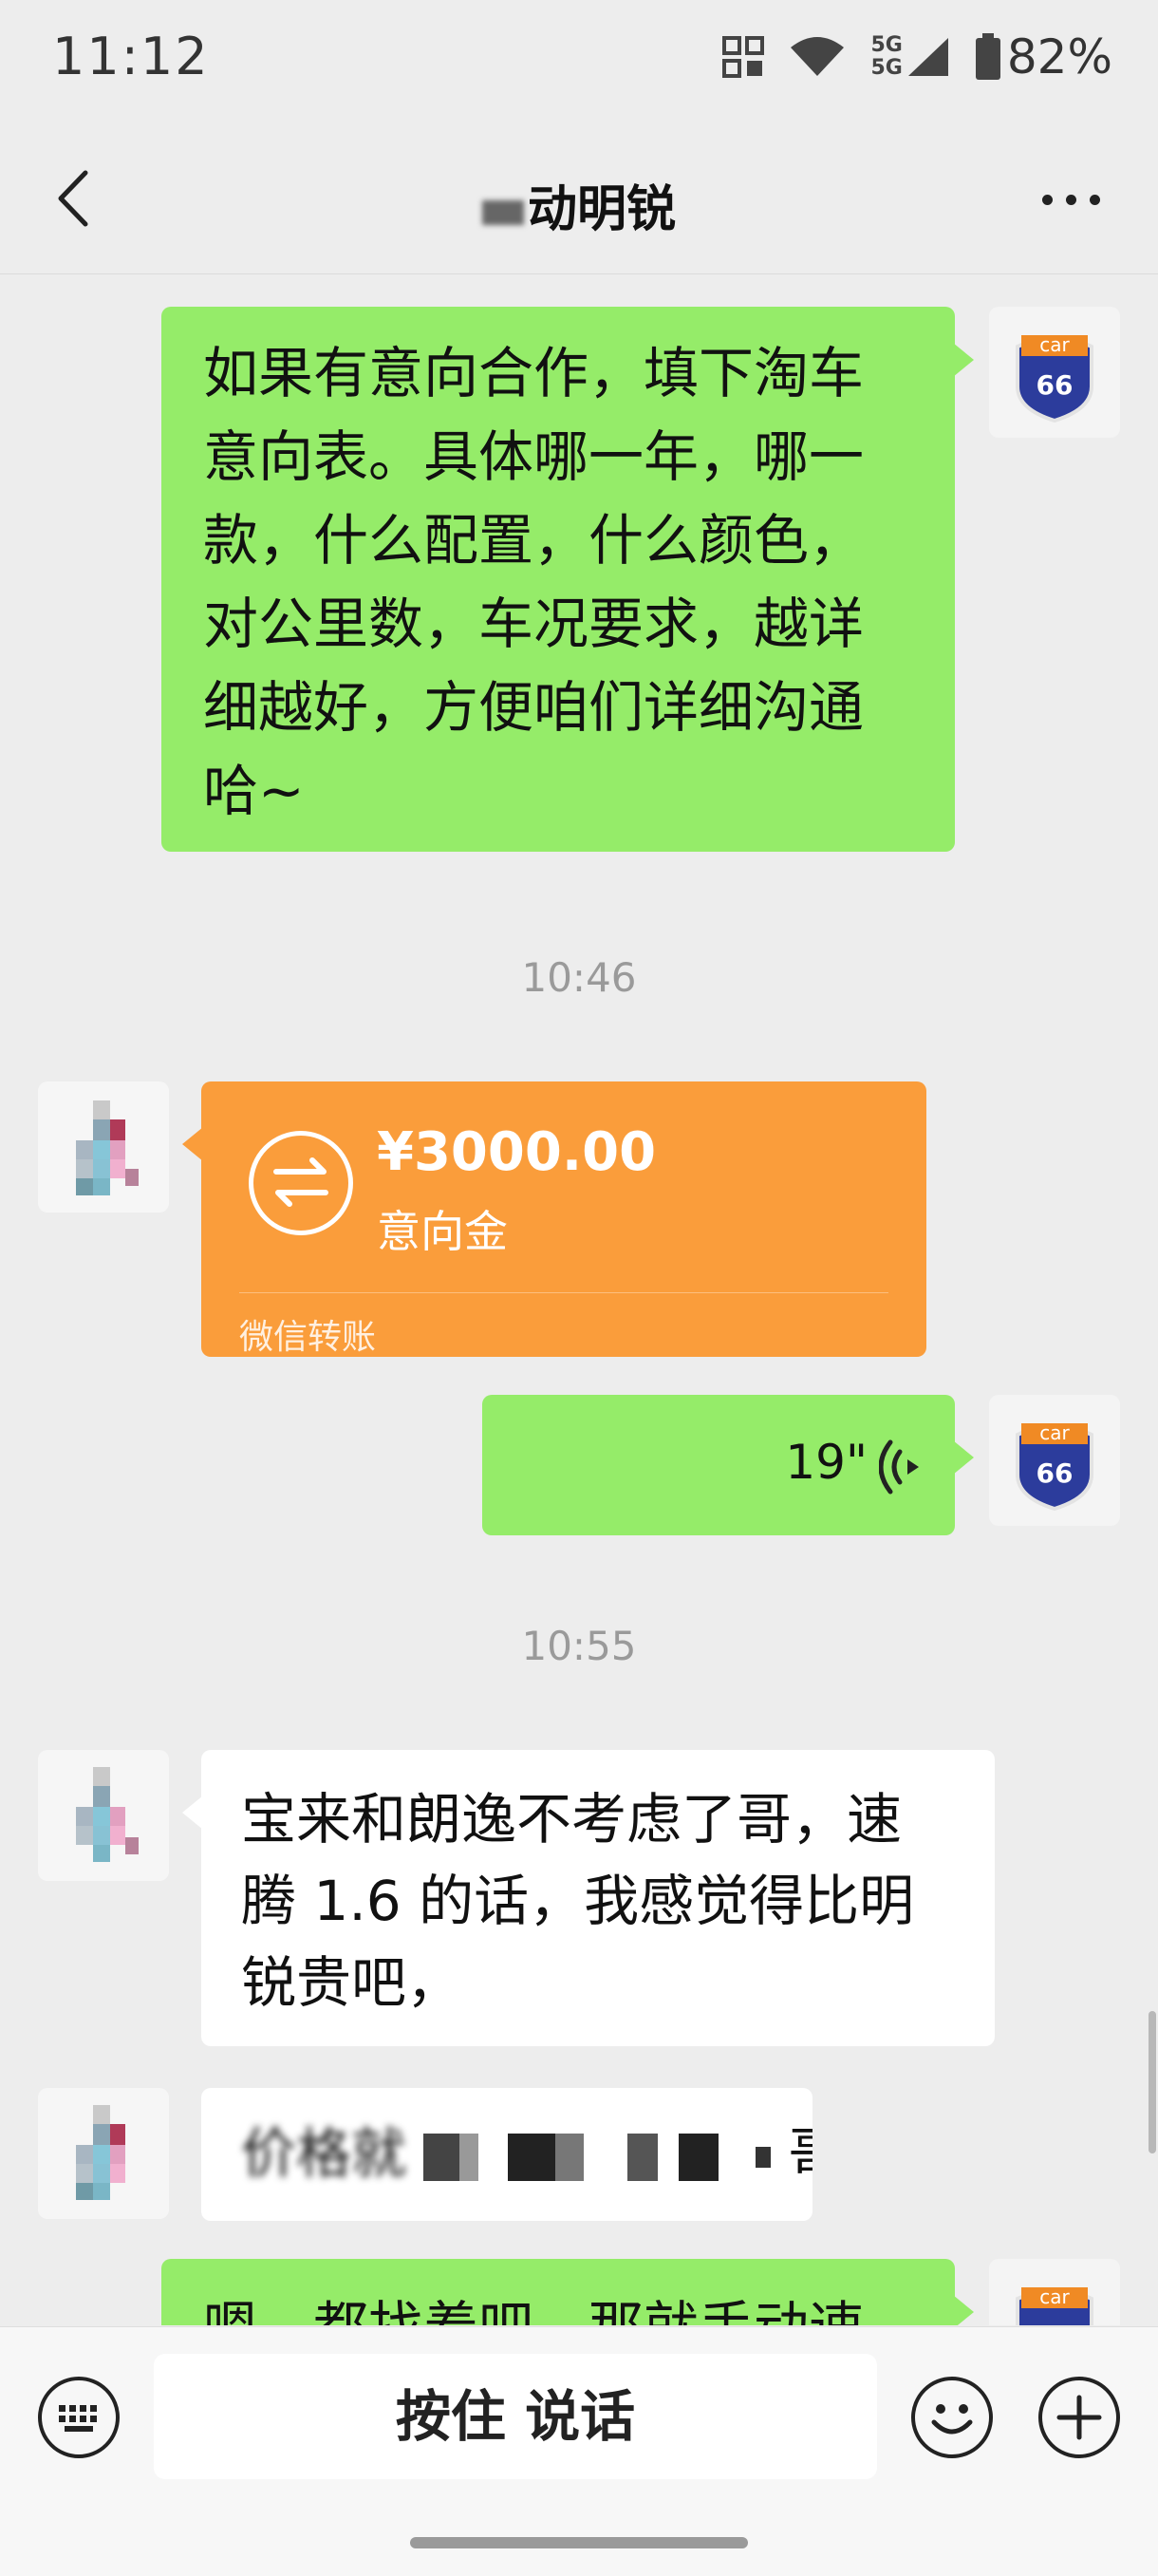  What do you see at coordinates (572, 1819) in the screenshot?
I see `message-line: 宝来和朗逸不考虑了哥，速` at bounding box center [572, 1819].